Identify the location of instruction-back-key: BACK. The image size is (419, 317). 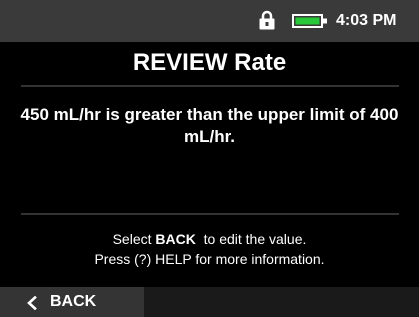
(175, 239).